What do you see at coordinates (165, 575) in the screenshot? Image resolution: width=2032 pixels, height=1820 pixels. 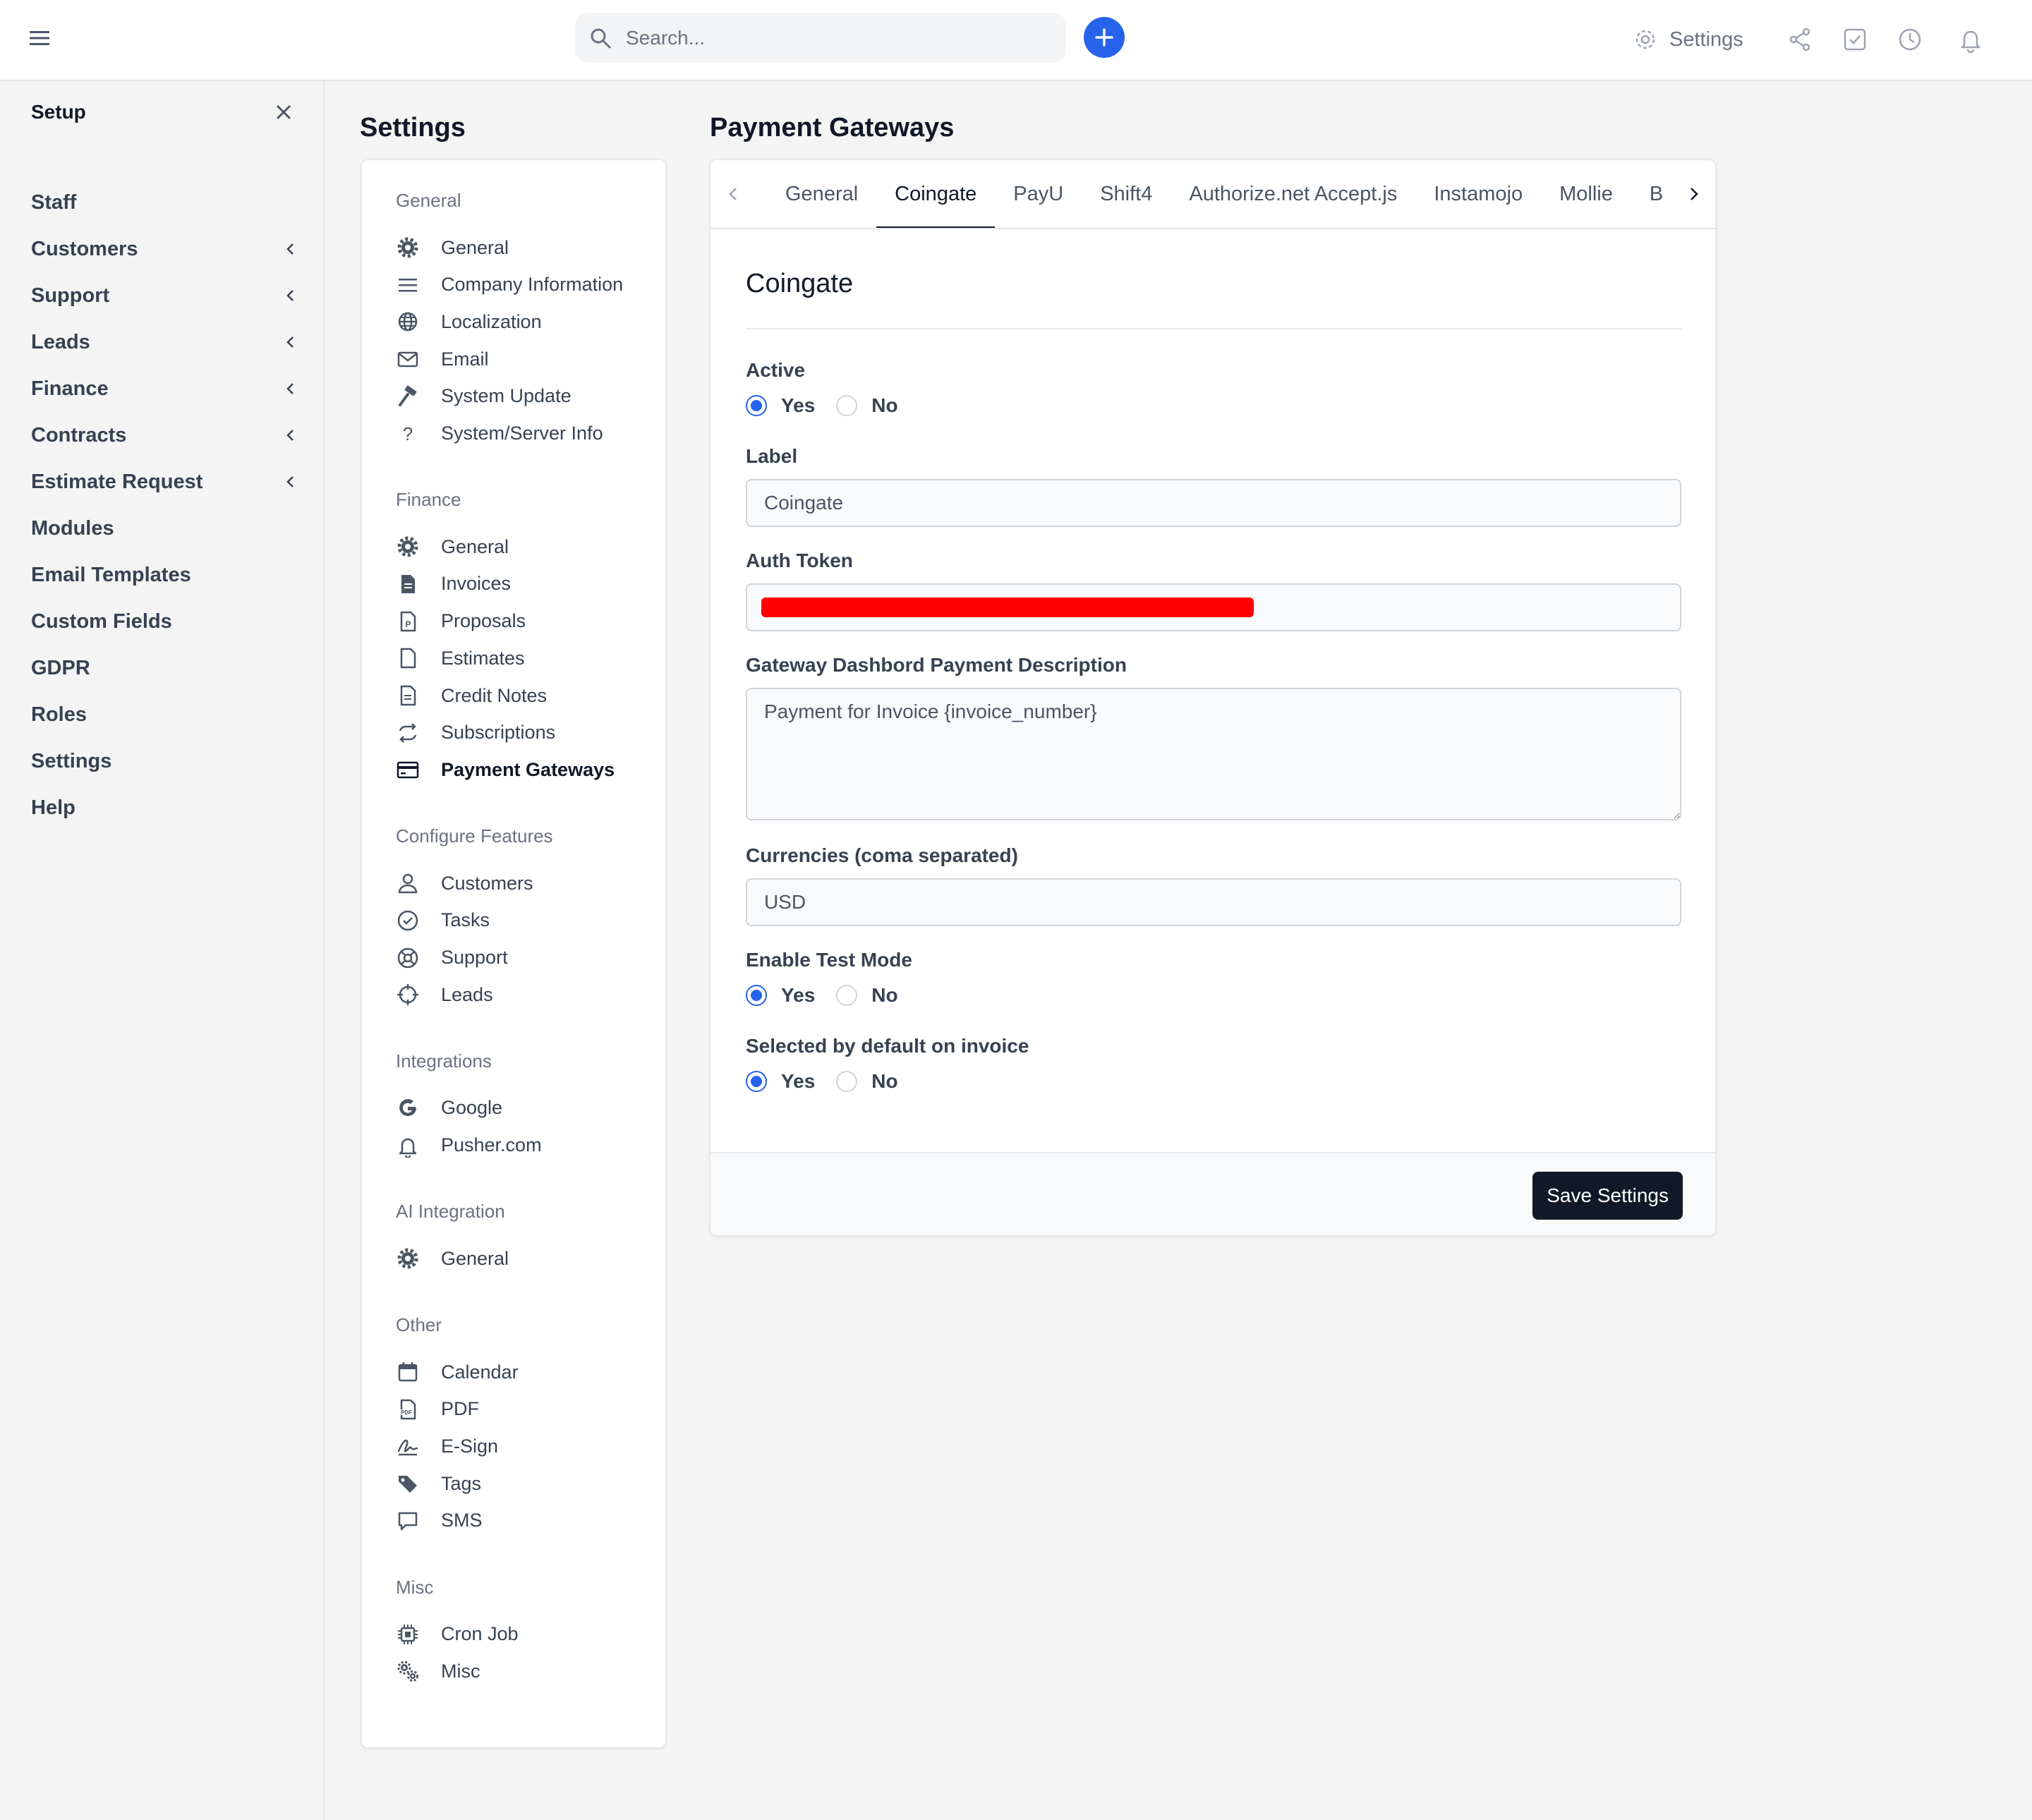 I see `sidebar-item-email-templates: Email Templates` at bounding box center [165, 575].